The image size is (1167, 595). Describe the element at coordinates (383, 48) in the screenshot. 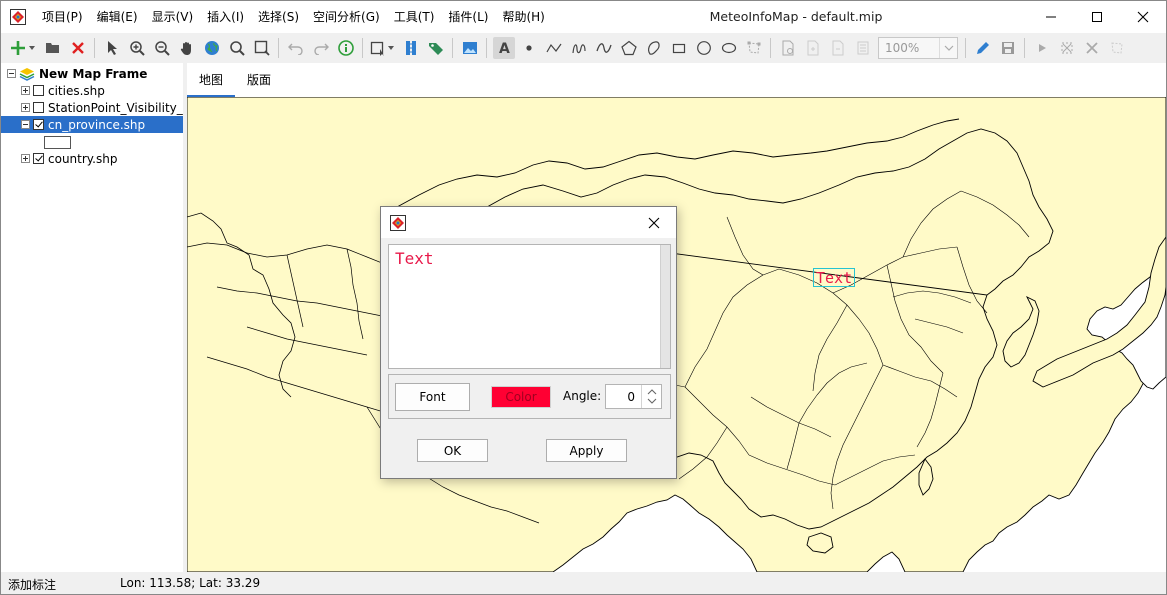

I see `selection-tool-button` at that location.